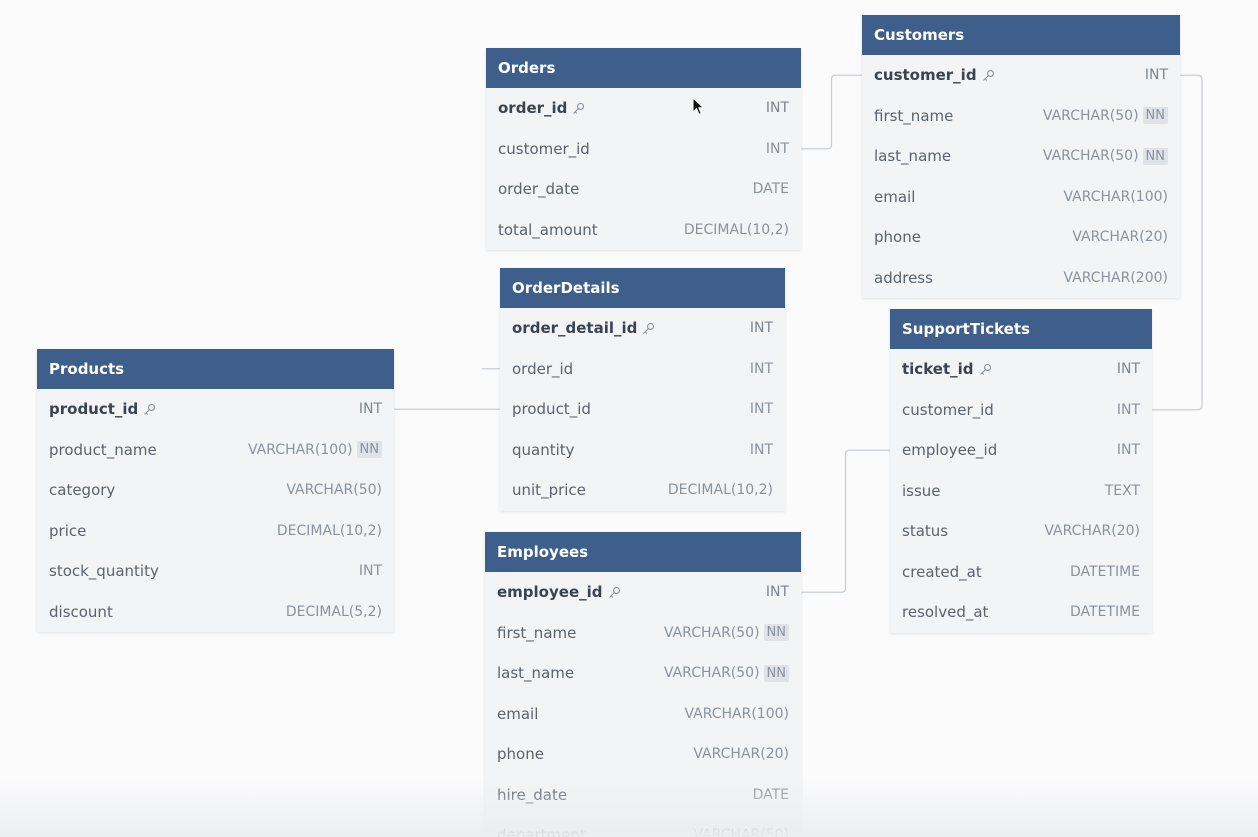 Image resolution: width=1258 pixels, height=837 pixels. What do you see at coordinates (642, 328) in the screenshot?
I see `column-row-orderdetails-order_detail_id: order_detail_id INT` at bounding box center [642, 328].